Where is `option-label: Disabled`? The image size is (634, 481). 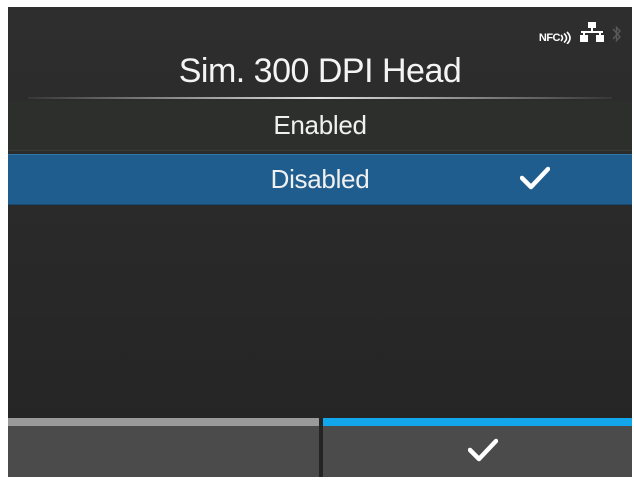
option-label: Disabled is located at coordinates (320, 179).